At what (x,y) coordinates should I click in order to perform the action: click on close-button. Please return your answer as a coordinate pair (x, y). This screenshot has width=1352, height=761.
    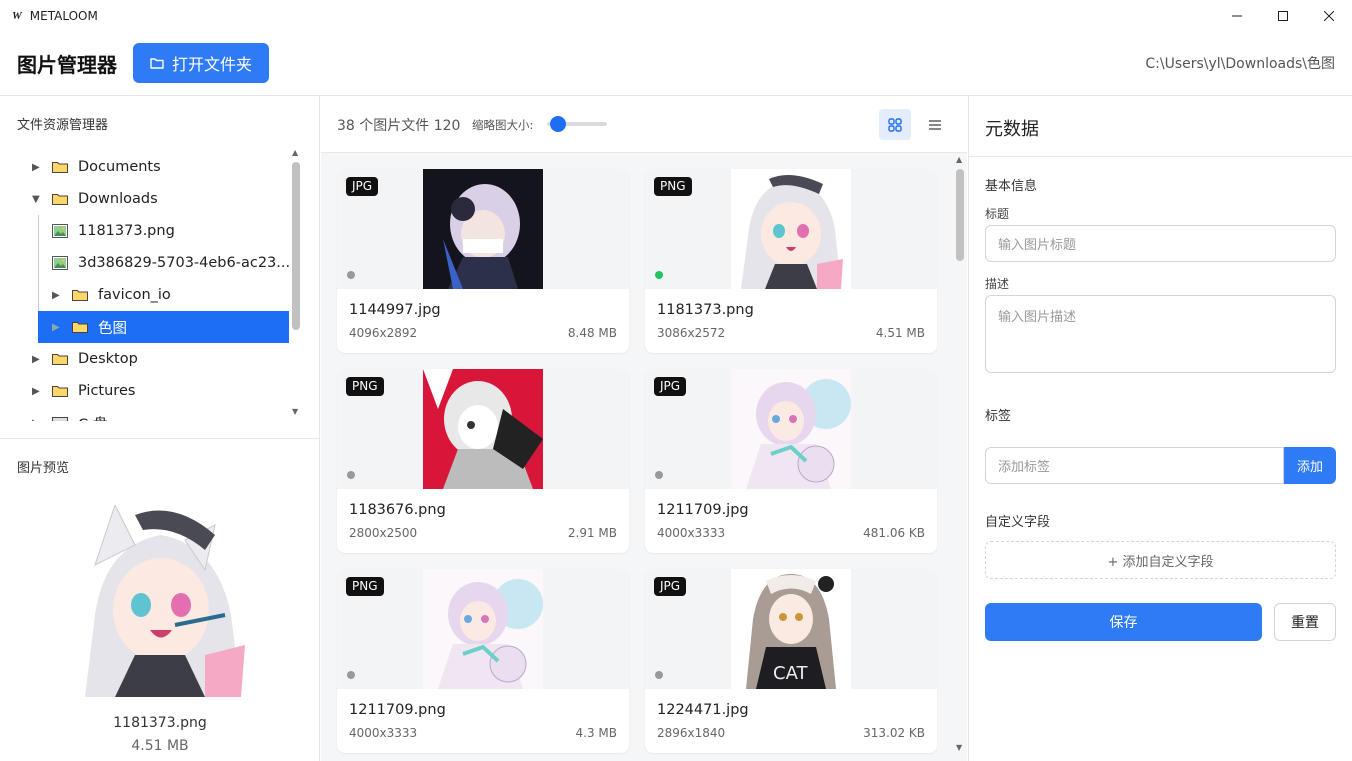
    Looking at the image, I should click on (1329, 15).